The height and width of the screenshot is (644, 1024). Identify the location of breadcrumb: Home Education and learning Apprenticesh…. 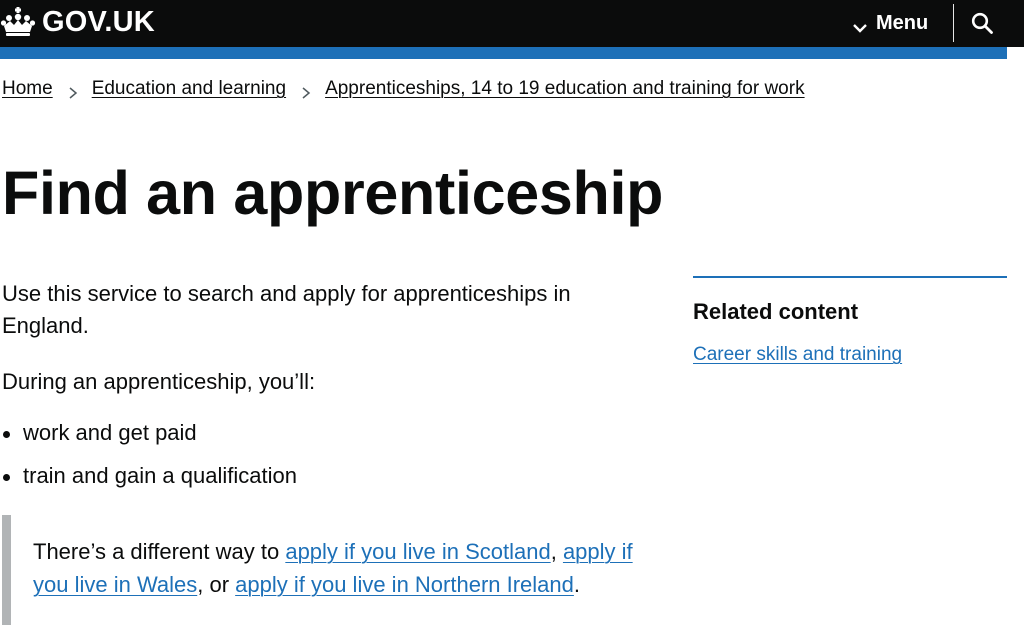
(403, 89).